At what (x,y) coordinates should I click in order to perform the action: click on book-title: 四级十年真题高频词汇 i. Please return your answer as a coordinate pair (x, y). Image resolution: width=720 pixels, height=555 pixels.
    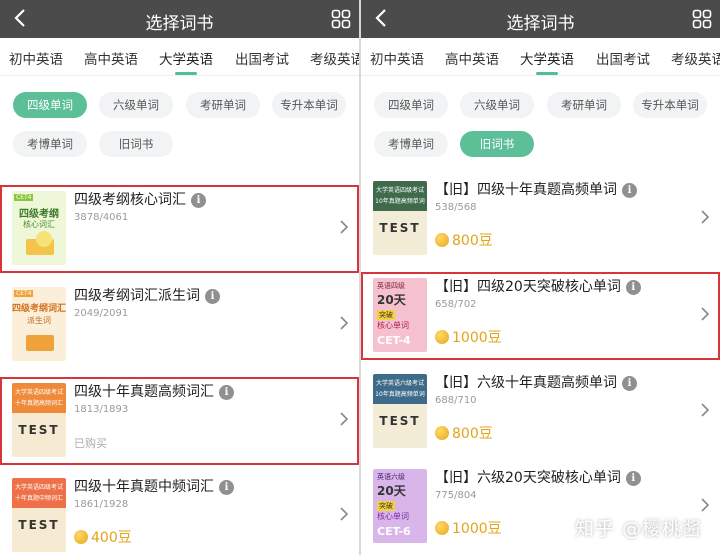
    Looking at the image, I should click on (154, 391).